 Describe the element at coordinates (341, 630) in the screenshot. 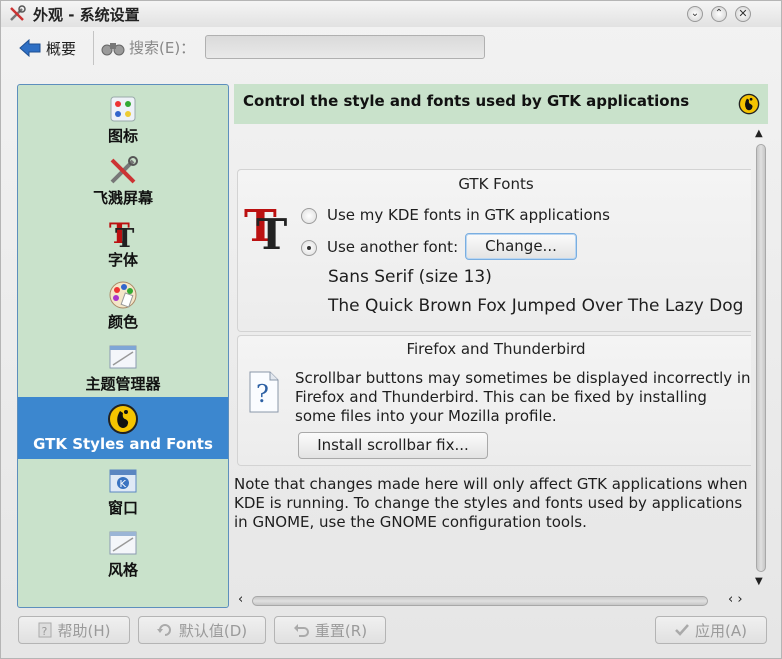

I see `reset-label: 重置(R)` at that location.